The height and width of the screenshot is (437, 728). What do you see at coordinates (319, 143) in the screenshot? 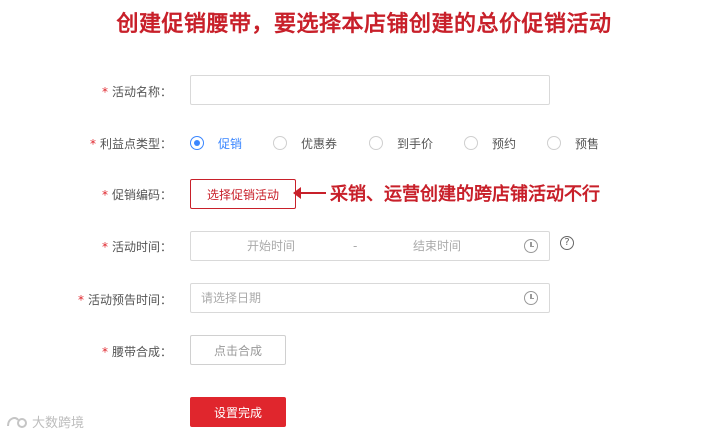
I see `radio-label: 优惠券` at bounding box center [319, 143].